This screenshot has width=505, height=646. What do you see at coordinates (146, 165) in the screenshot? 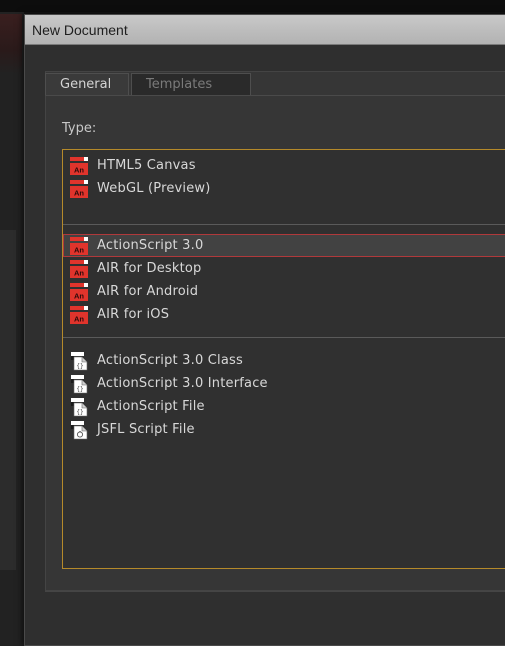
I see `list-item-label: HTML5 Canvas` at bounding box center [146, 165].